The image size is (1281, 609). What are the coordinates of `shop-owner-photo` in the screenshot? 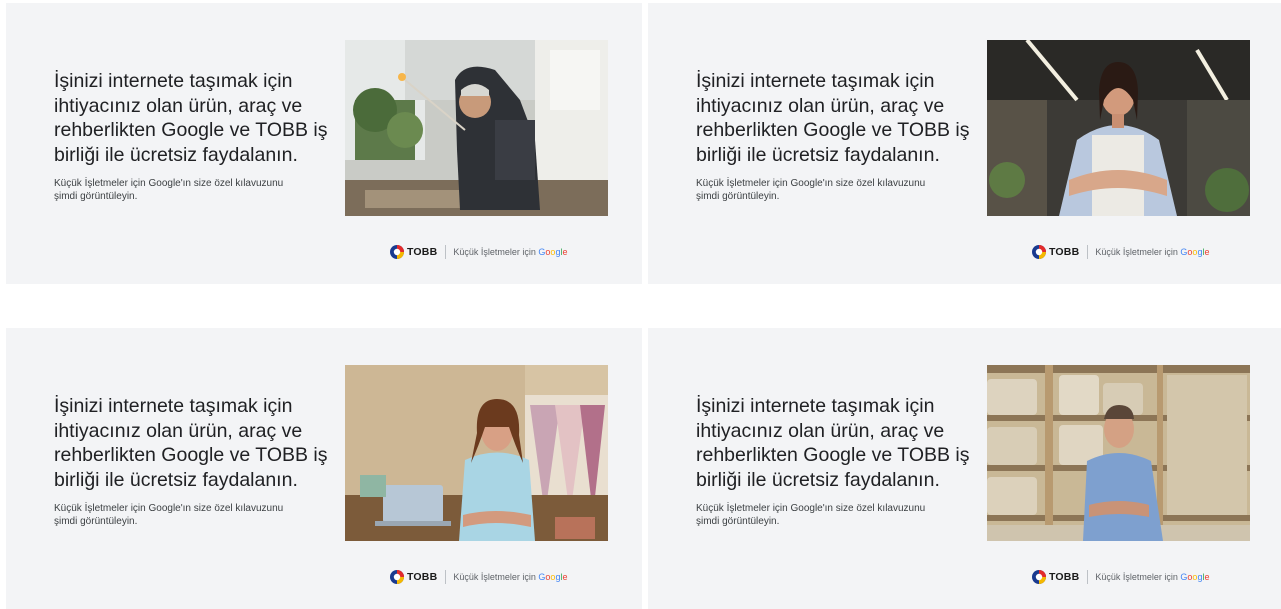 It's located at (1118, 128).